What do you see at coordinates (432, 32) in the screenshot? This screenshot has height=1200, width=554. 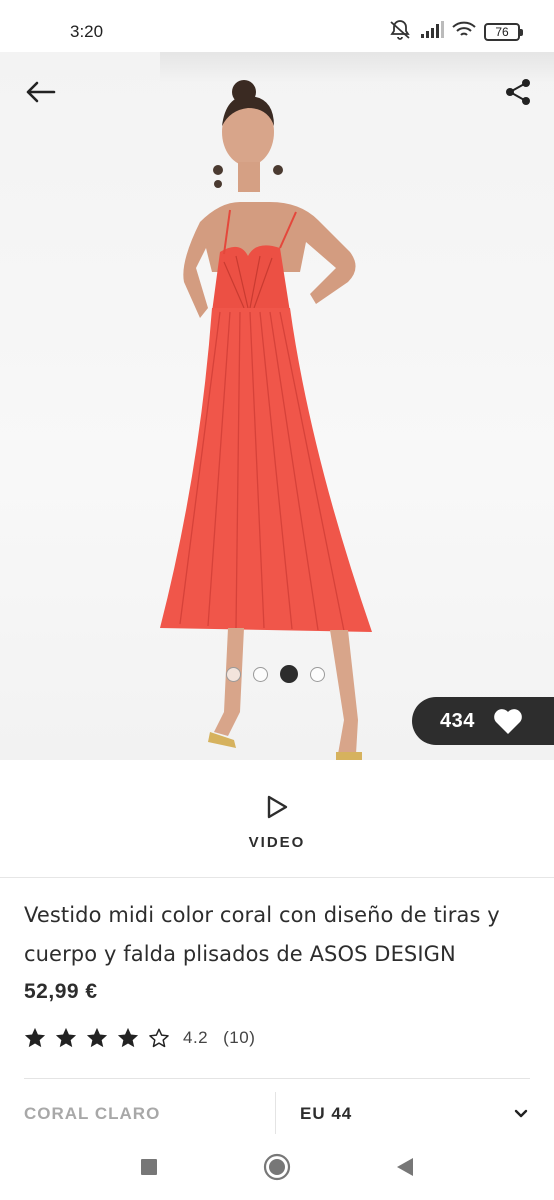 I see `signal-icon` at bounding box center [432, 32].